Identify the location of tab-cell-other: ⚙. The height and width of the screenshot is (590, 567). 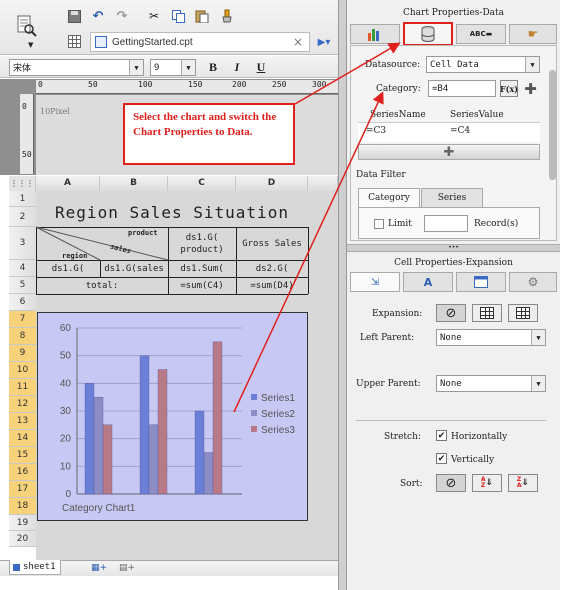
(533, 282).